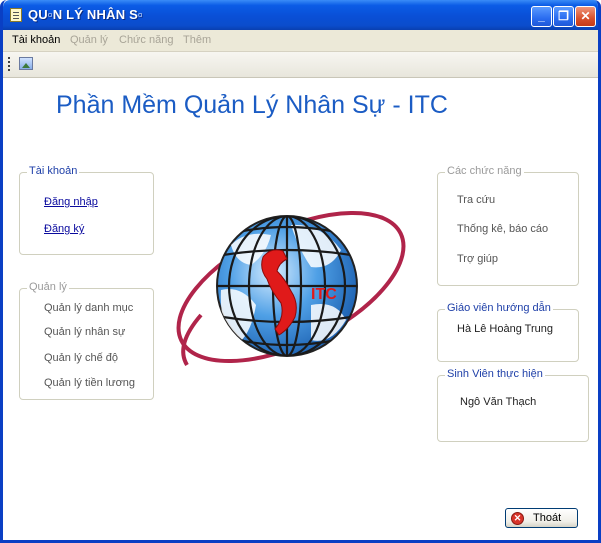 The width and height of the screenshot is (601, 543). Describe the element at coordinates (495, 374) in the screenshot. I see `student-group-title: Sinh Viên thực hiện` at that location.